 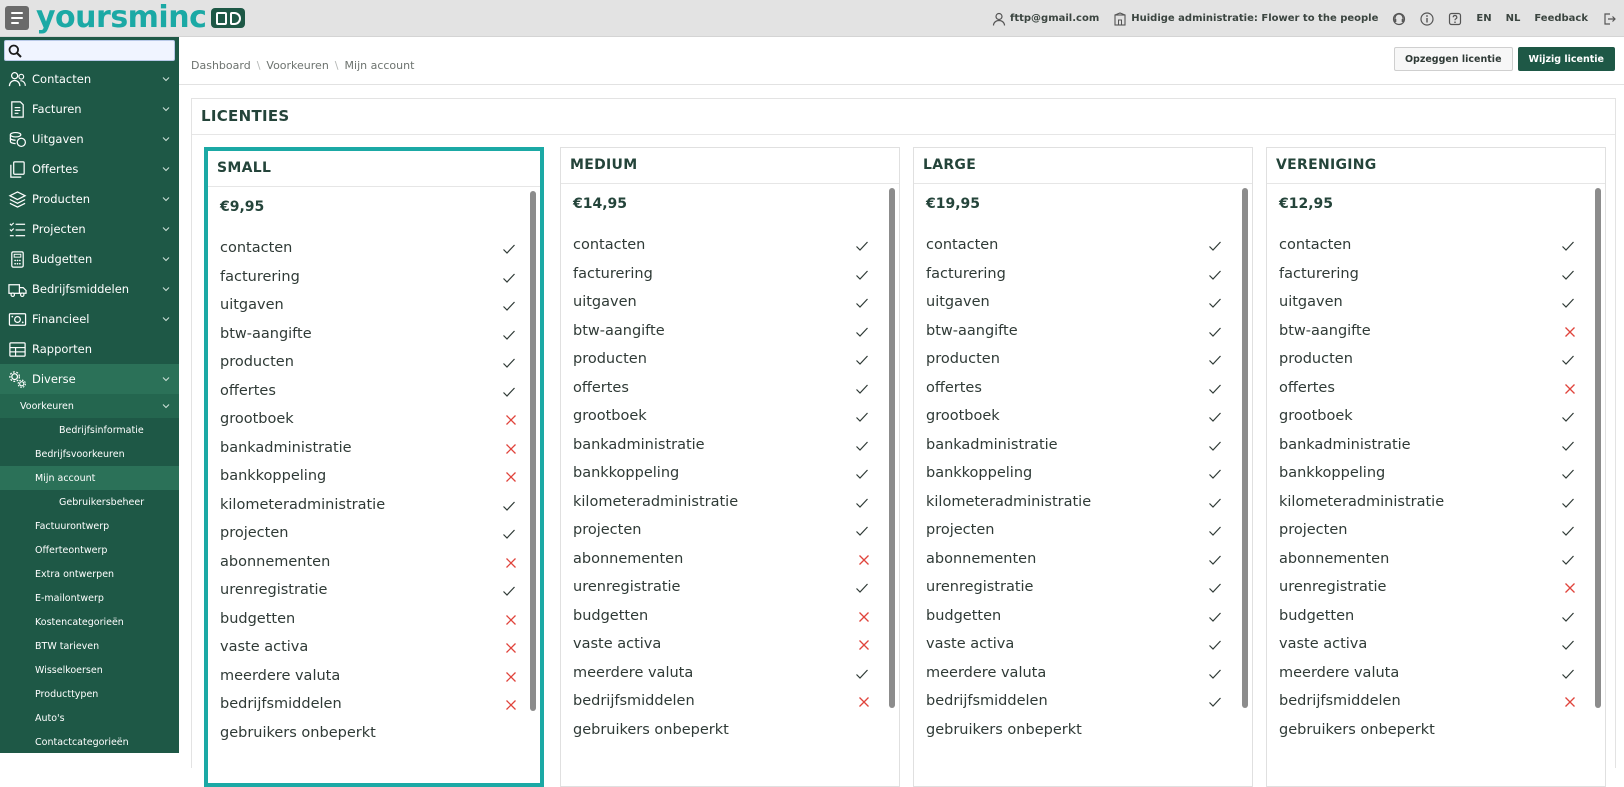 I want to click on help-icon, so click(x=1455, y=19).